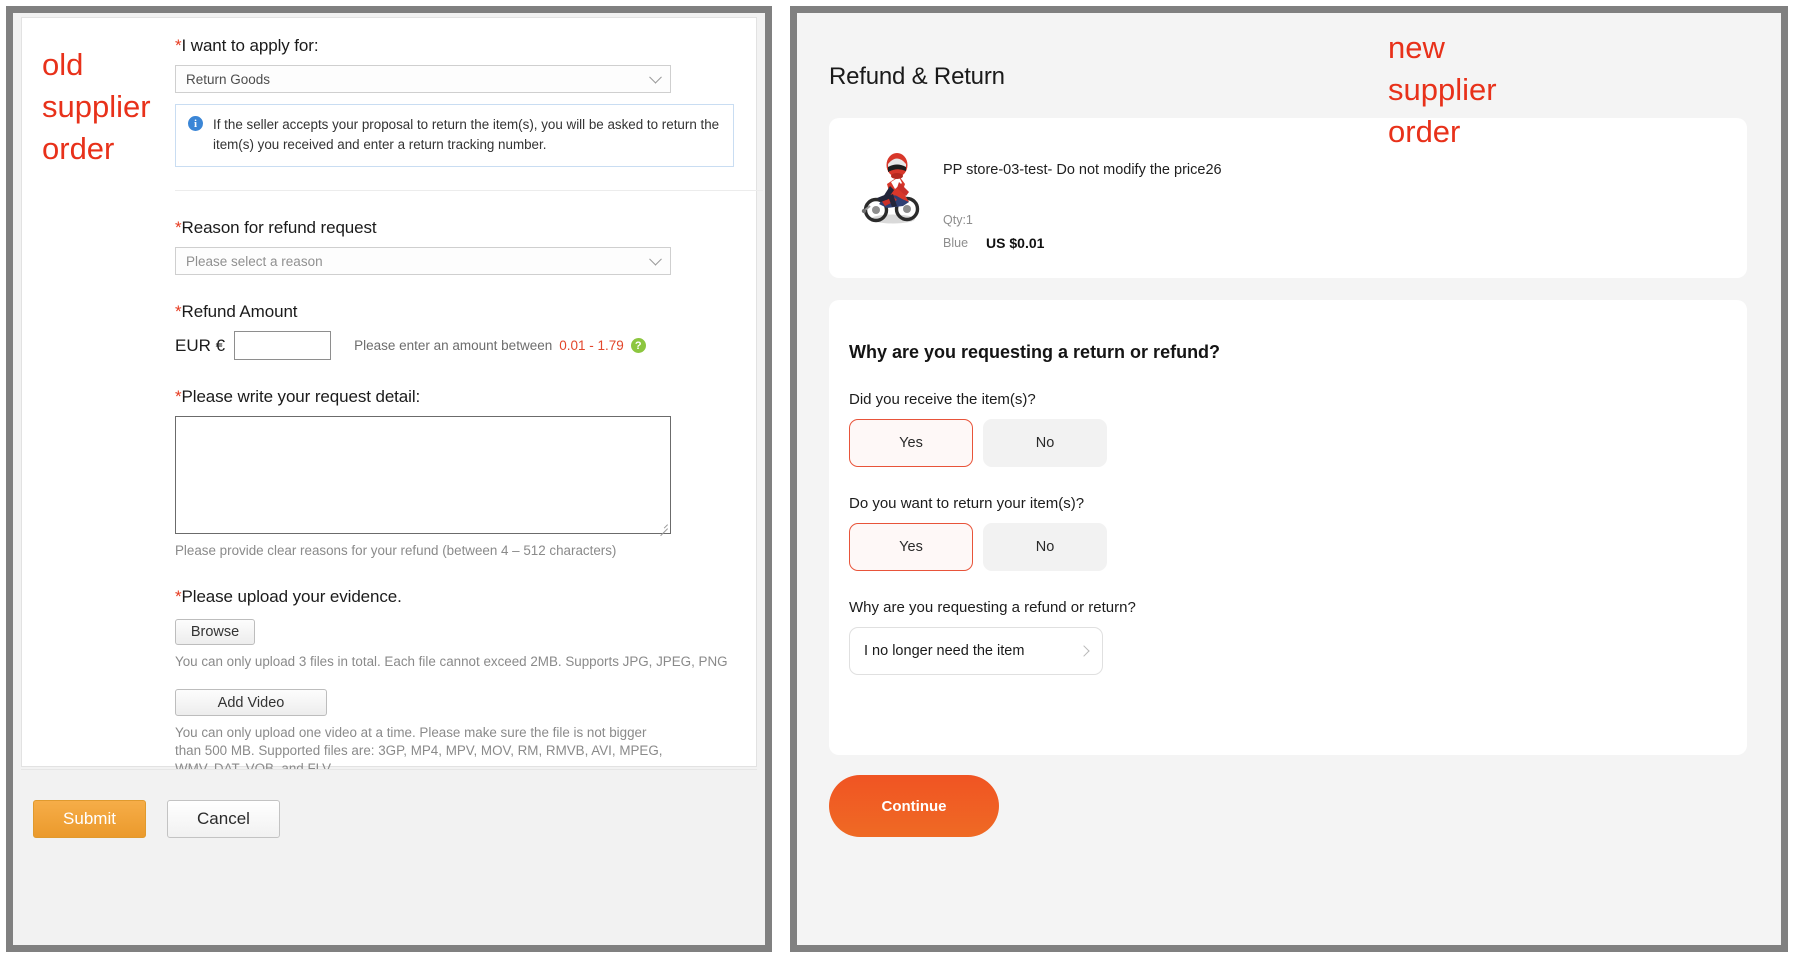  I want to click on field-apply-for: *I want to apply for: Return Goods, so click(455, 64).